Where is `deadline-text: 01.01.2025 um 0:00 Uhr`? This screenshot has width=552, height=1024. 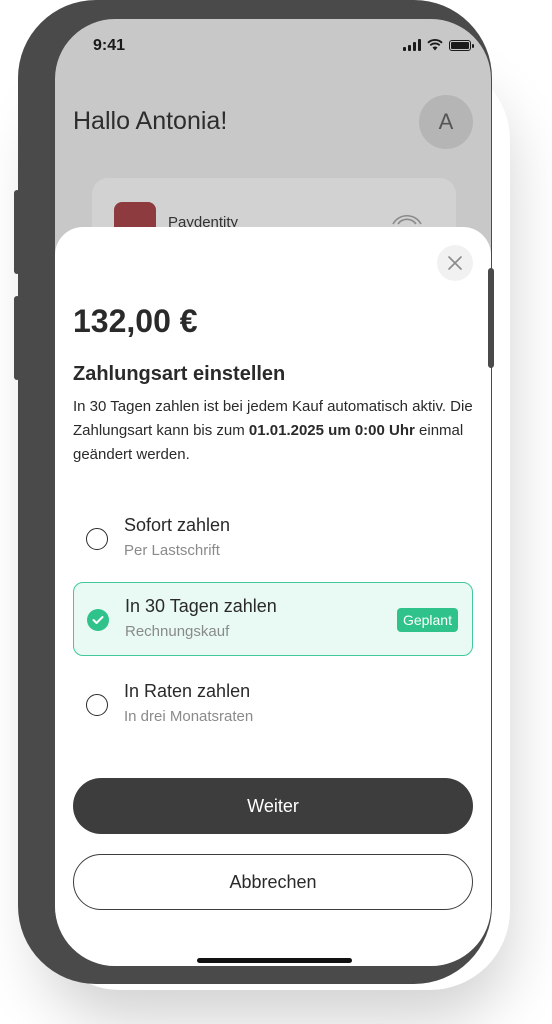 deadline-text: 01.01.2025 um 0:00 Uhr is located at coordinates (331, 430).